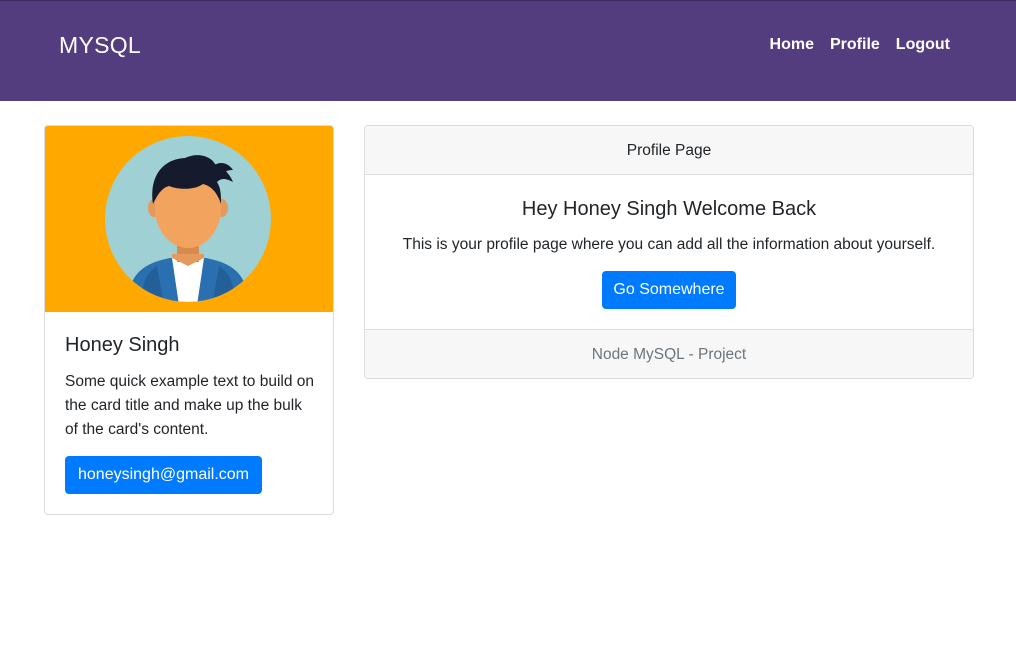 Image resolution: width=1016 pixels, height=654 pixels. What do you see at coordinates (163, 475) in the screenshot?
I see `email-button: honeysingh@gmail.com` at bounding box center [163, 475].